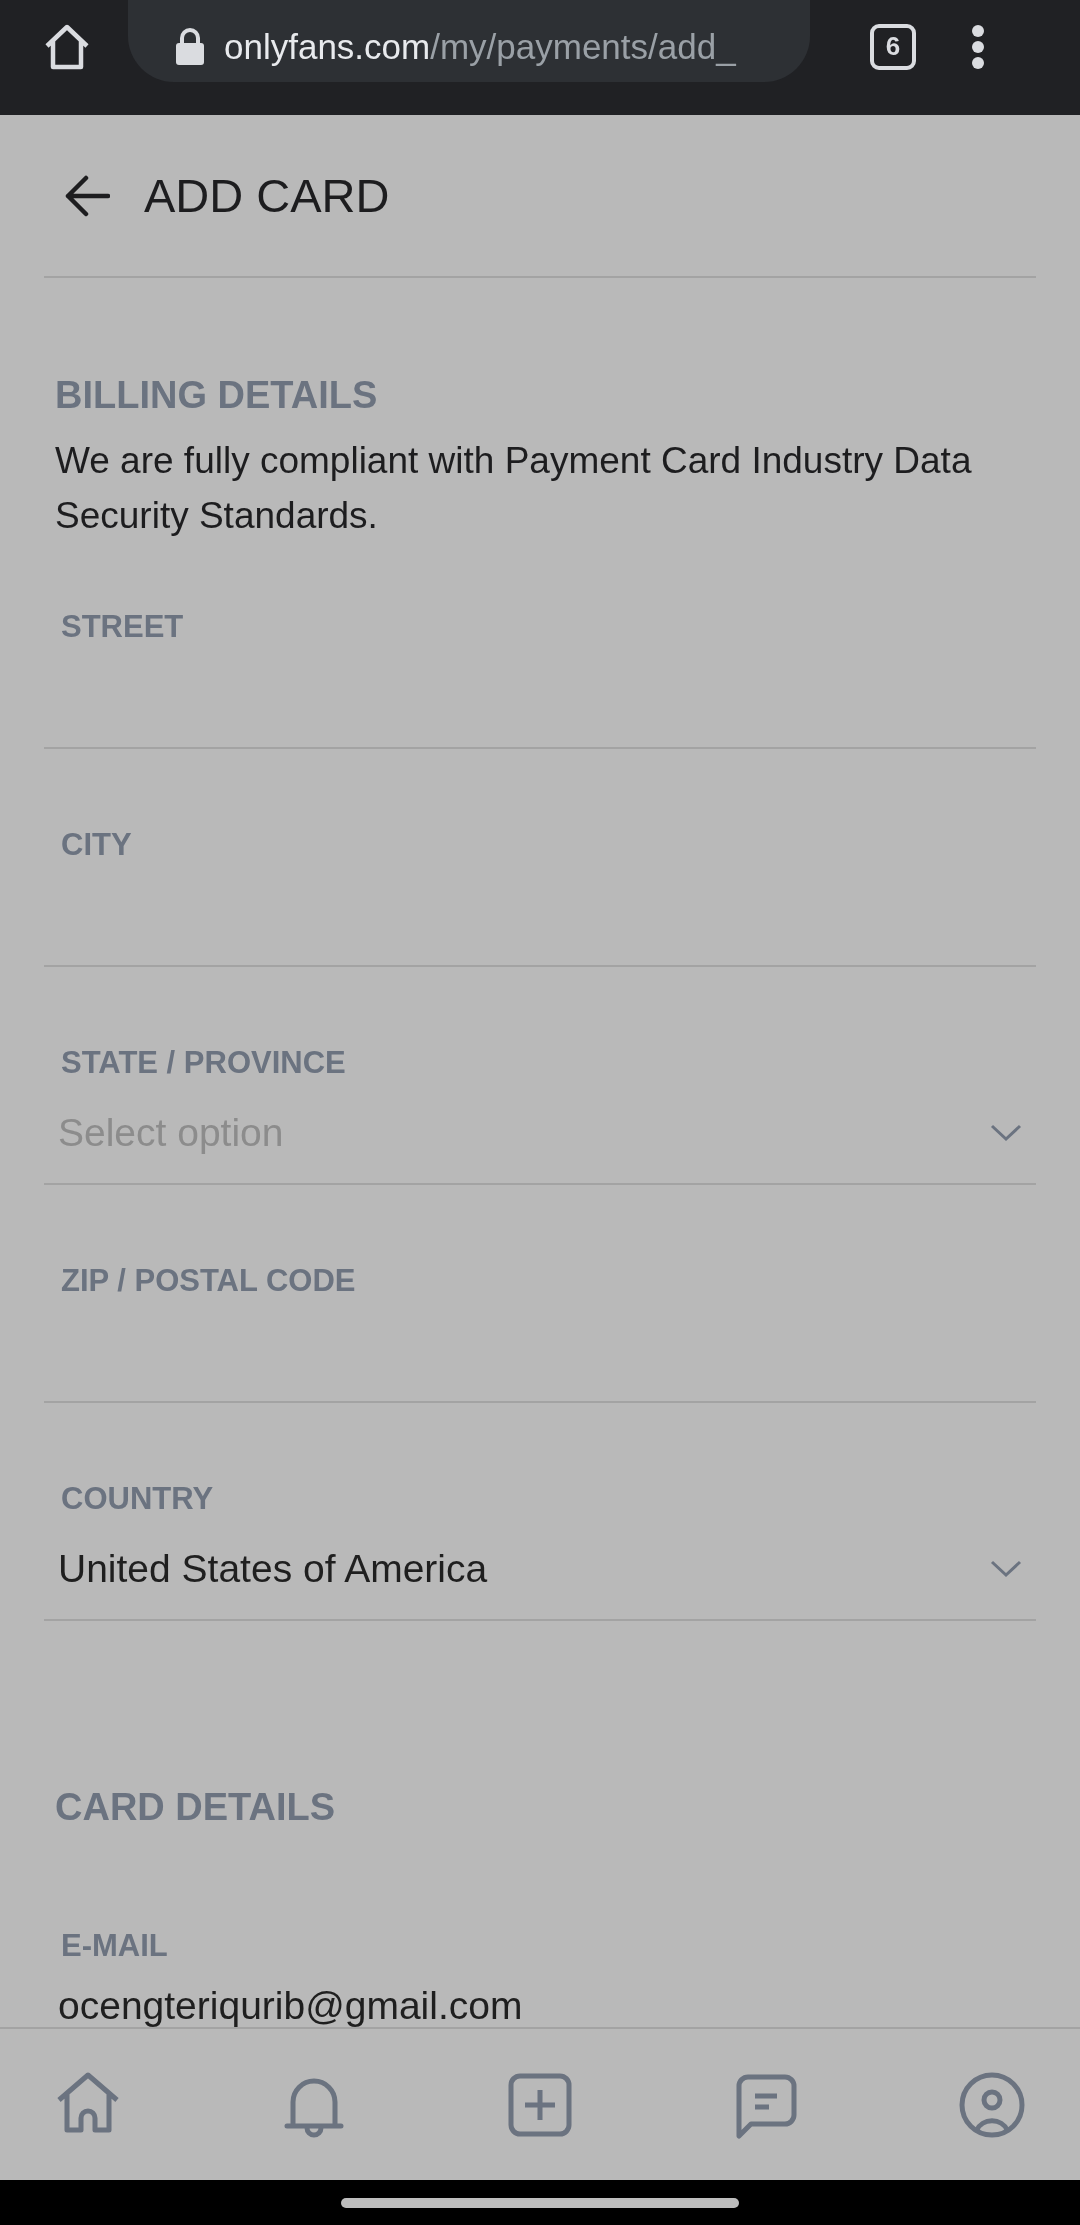 The image size is (1080, 2225). I want to click on back-arrow-icon, so click(87, 195).